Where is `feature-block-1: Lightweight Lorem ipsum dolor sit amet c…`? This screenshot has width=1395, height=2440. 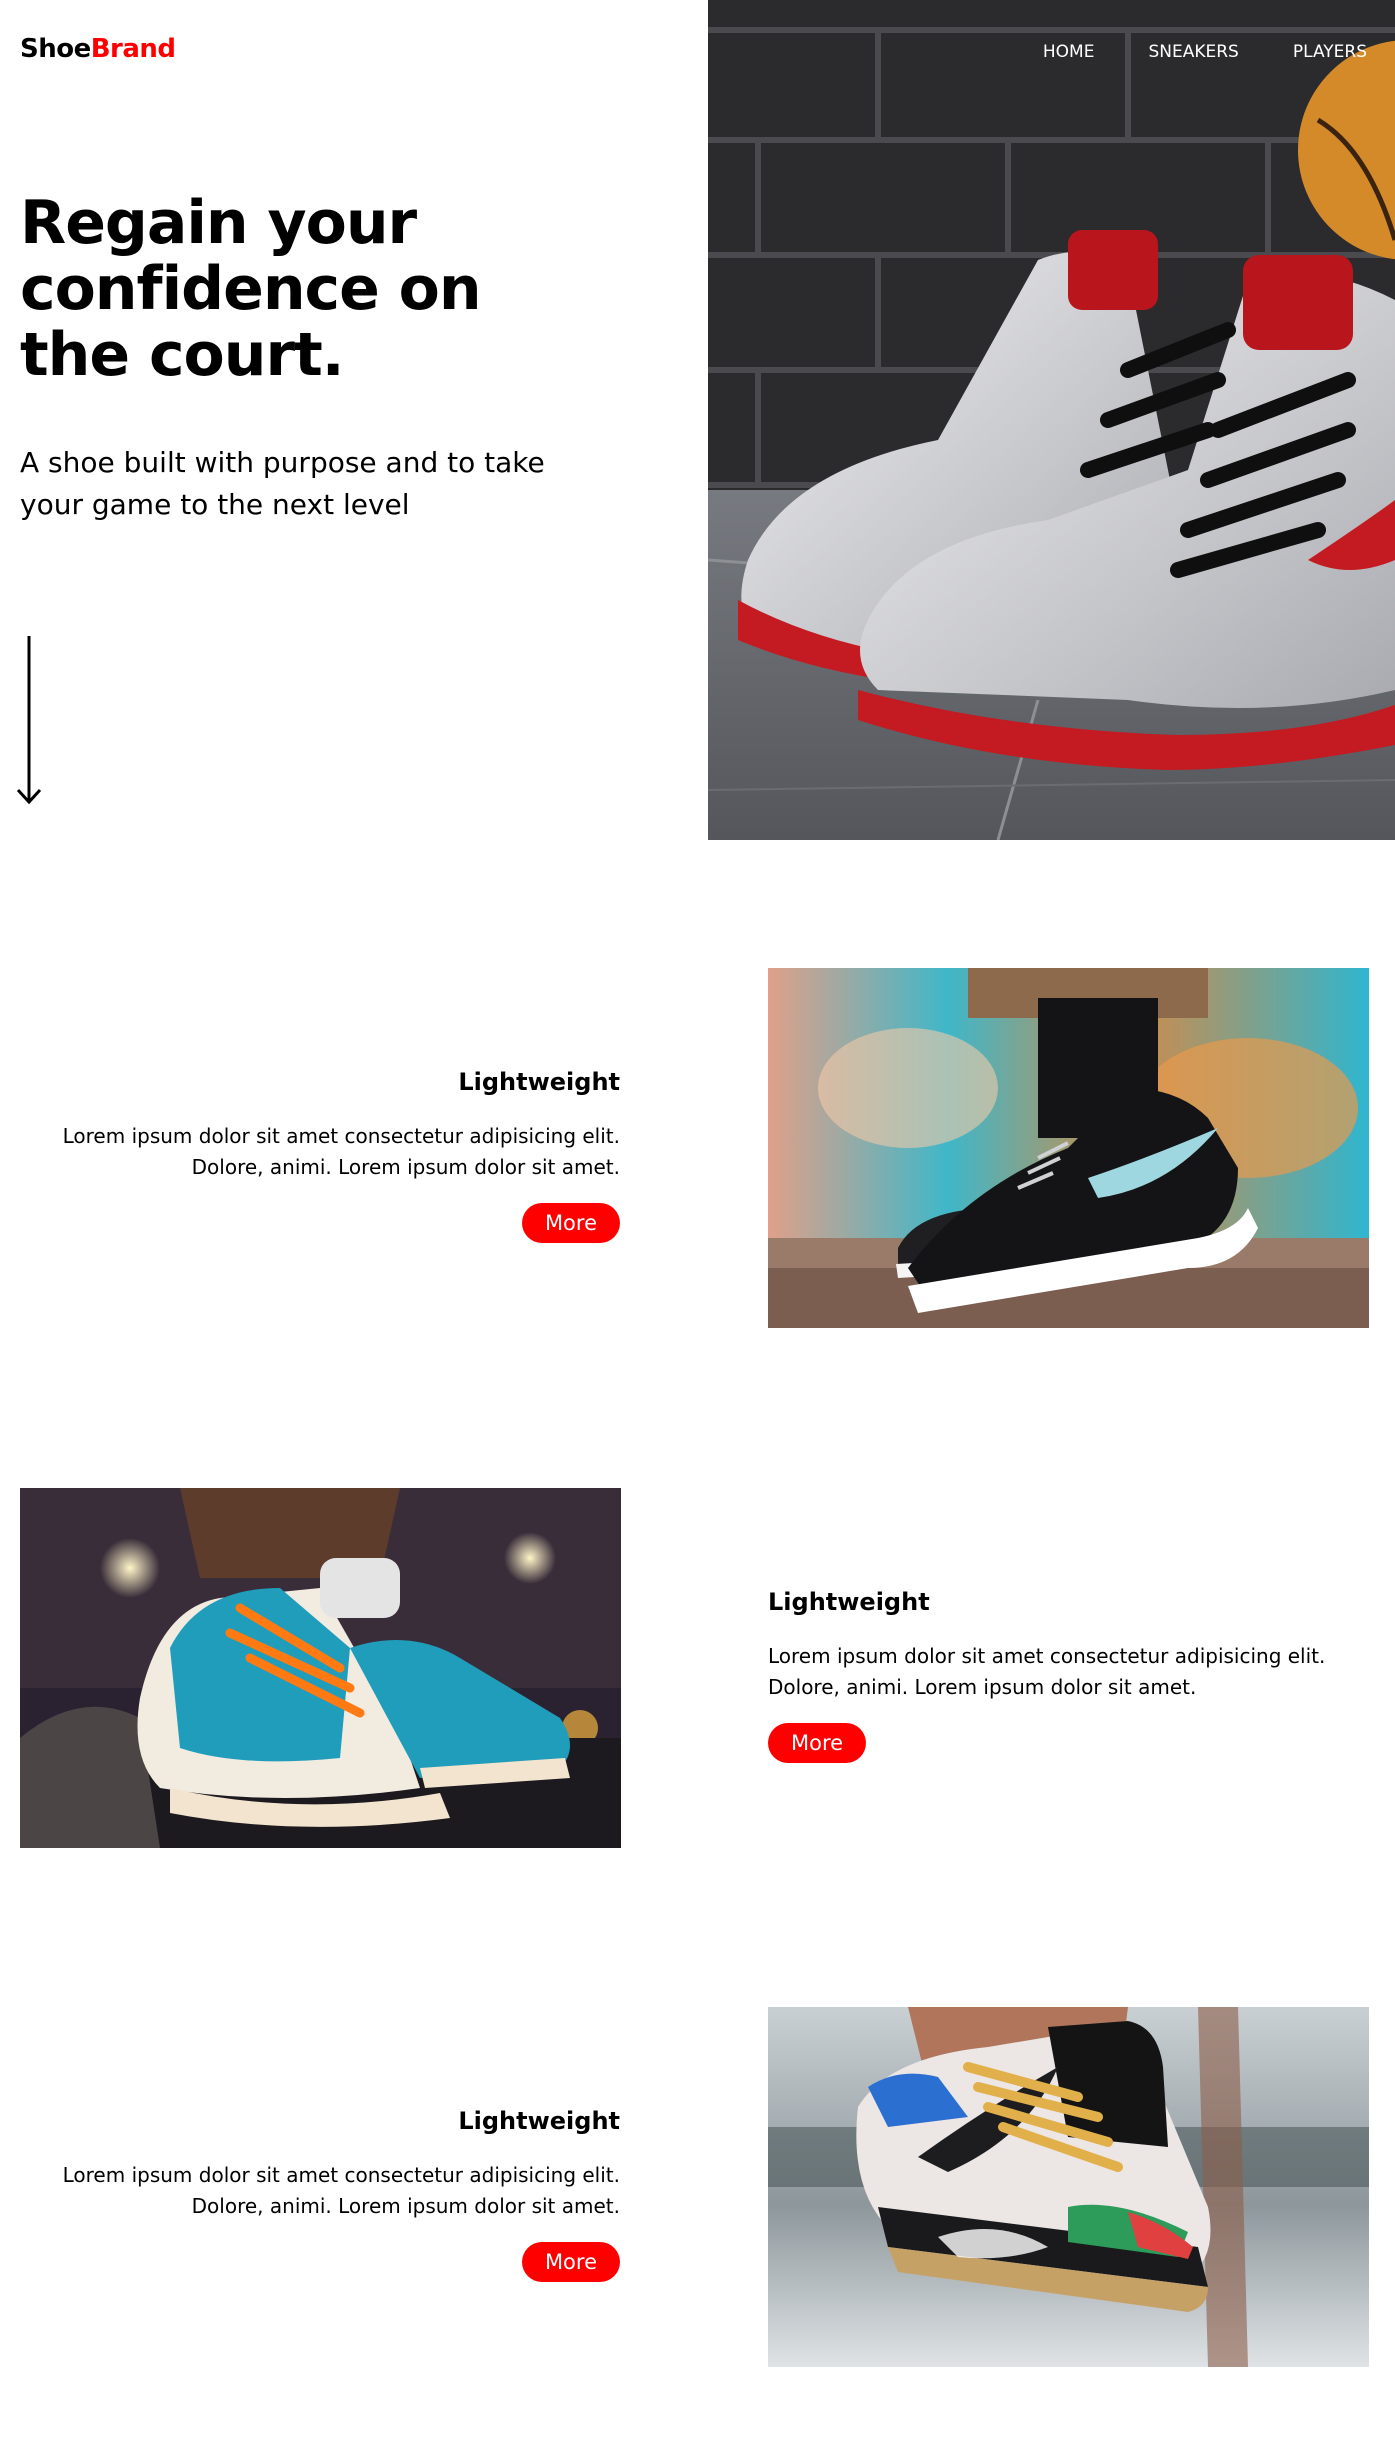
feature-block-1: Lightweight Lorem ipsum dolor sit amet c… is located at coordinates (320, 1154).